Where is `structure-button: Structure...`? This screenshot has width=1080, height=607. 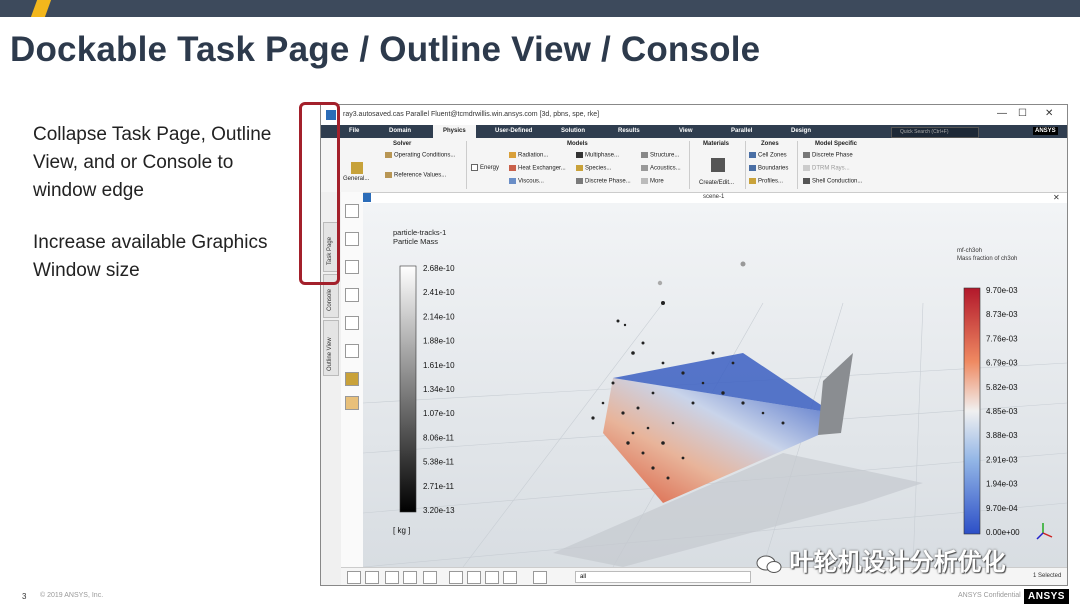
structure-button: Structure... is located at coordinates (660, 155).